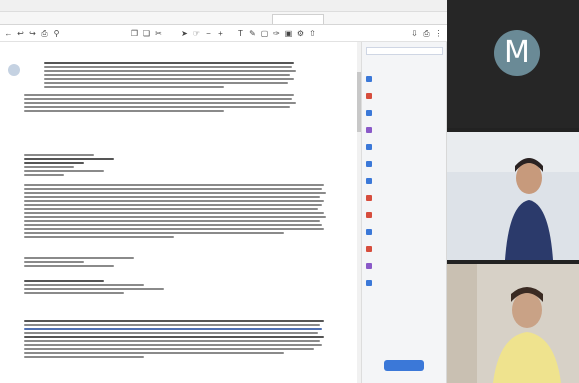  Describe the element at coordinates (20, 33) in the screenshot. I see `reply-icon: ↩` at that location.